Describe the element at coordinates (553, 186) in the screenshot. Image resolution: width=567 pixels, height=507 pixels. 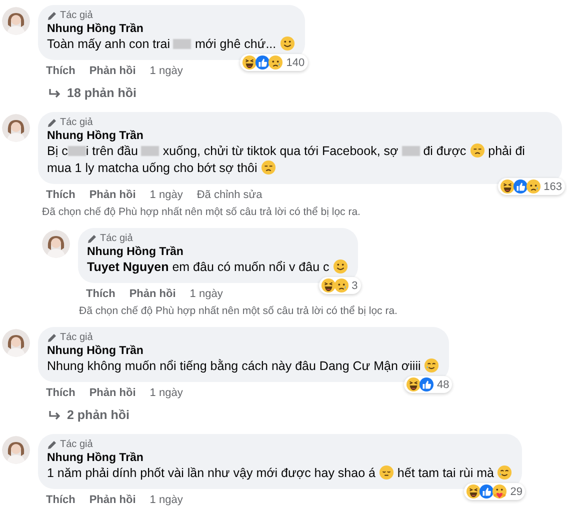
I see `reaction-count: 163` at that location.